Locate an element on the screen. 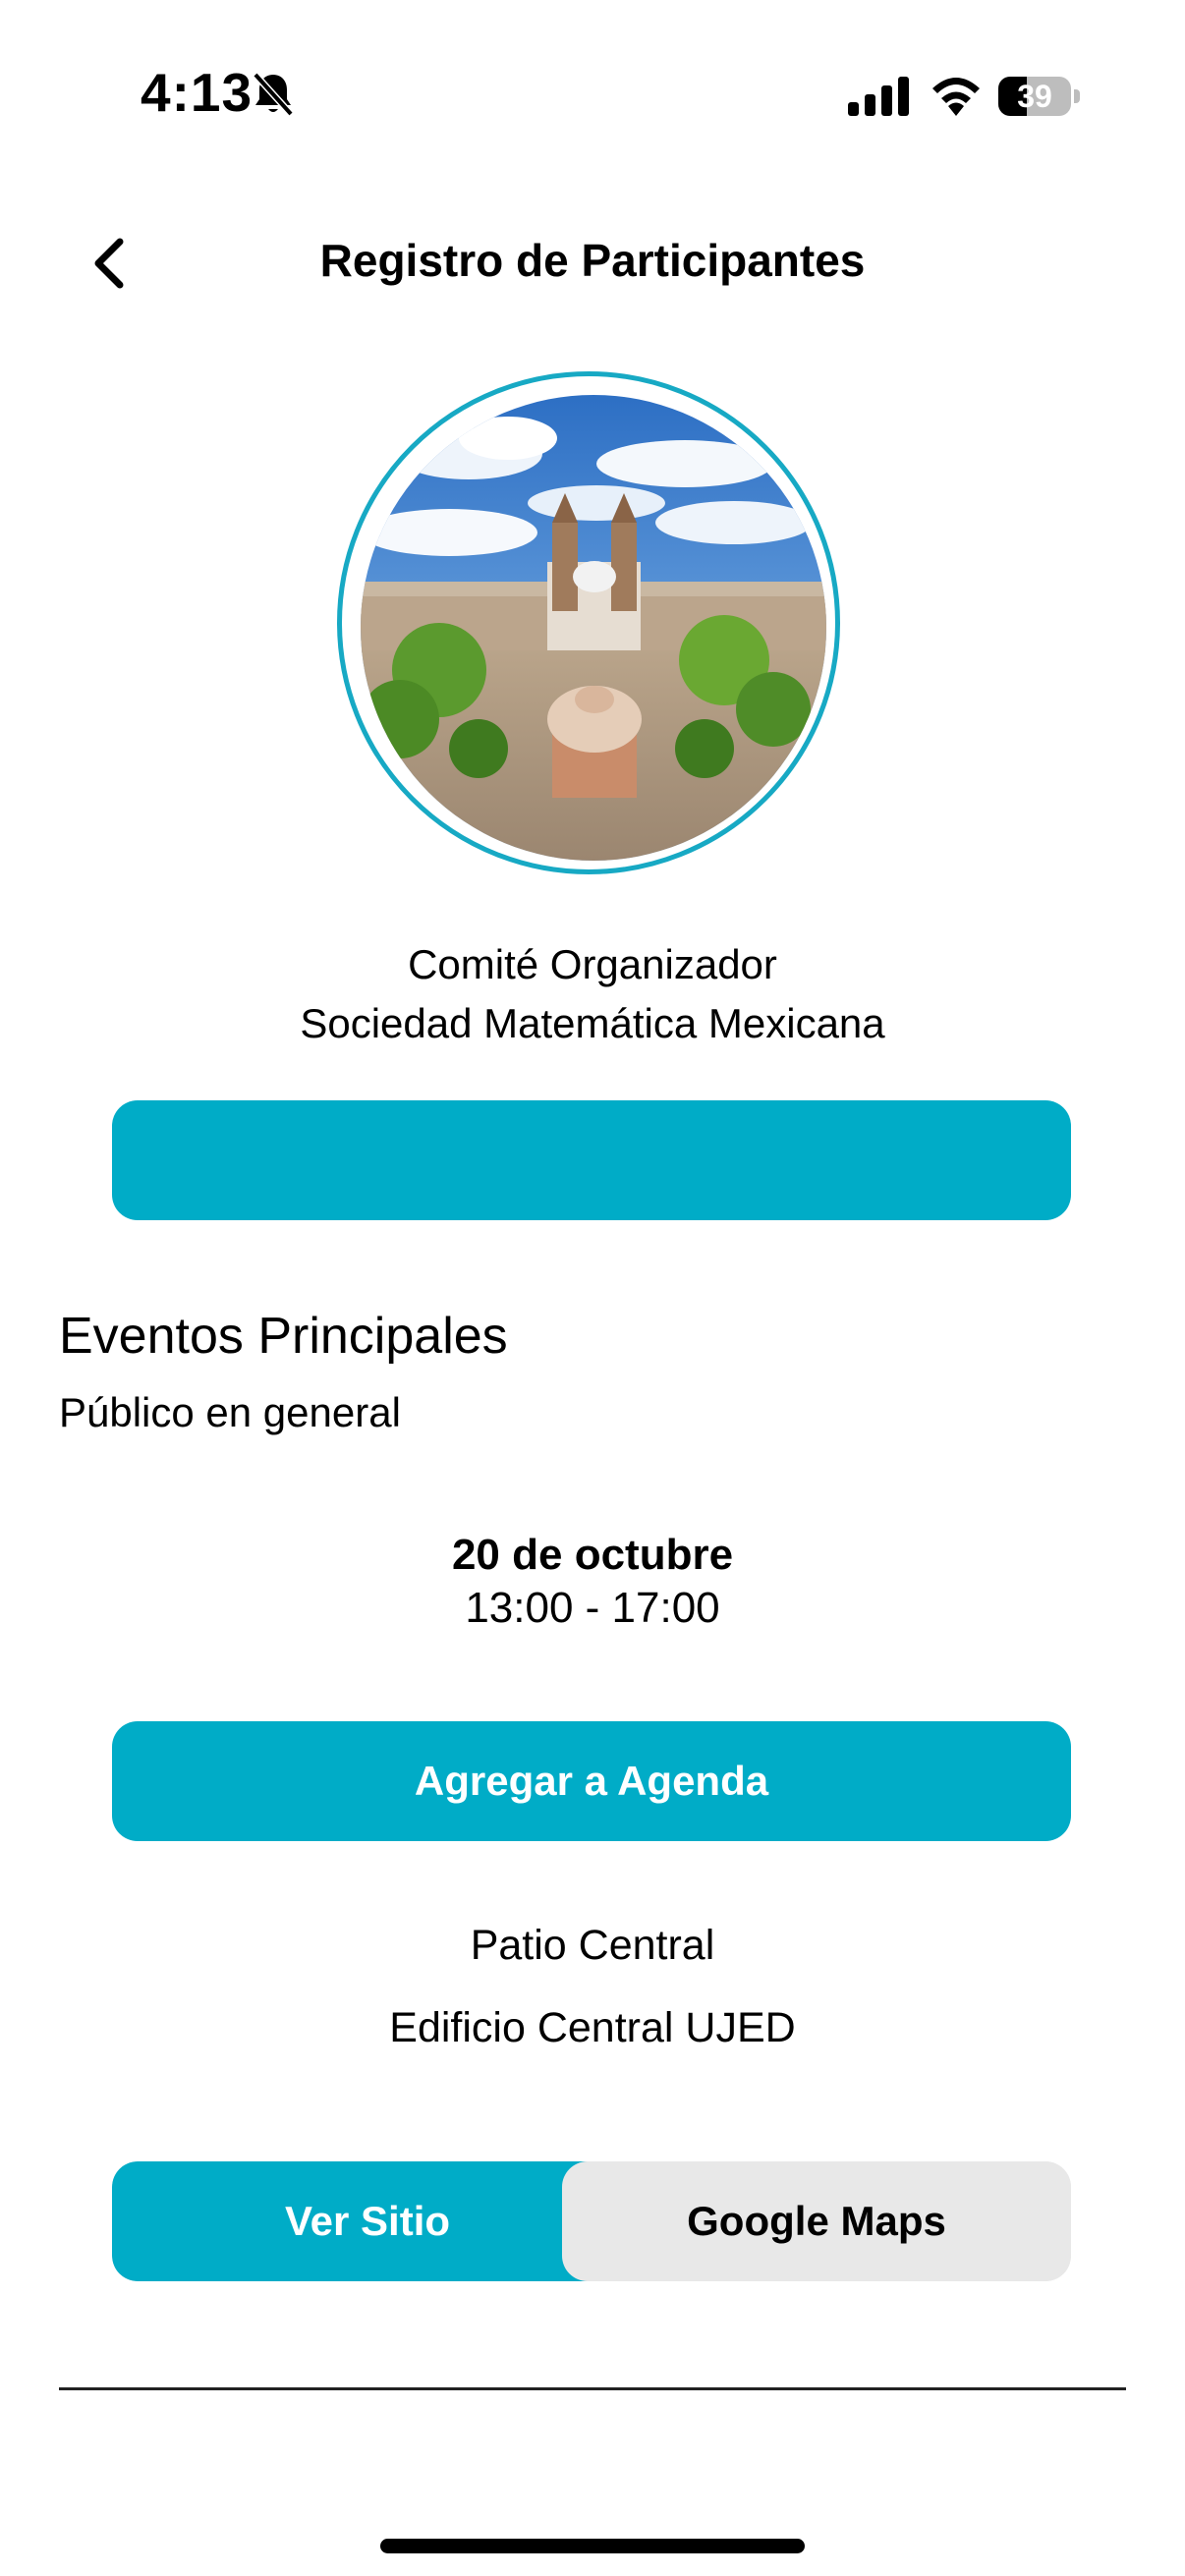  organizer-line-2: Sociedad Matemática Mexicana is located at coordinates (592, 1023).